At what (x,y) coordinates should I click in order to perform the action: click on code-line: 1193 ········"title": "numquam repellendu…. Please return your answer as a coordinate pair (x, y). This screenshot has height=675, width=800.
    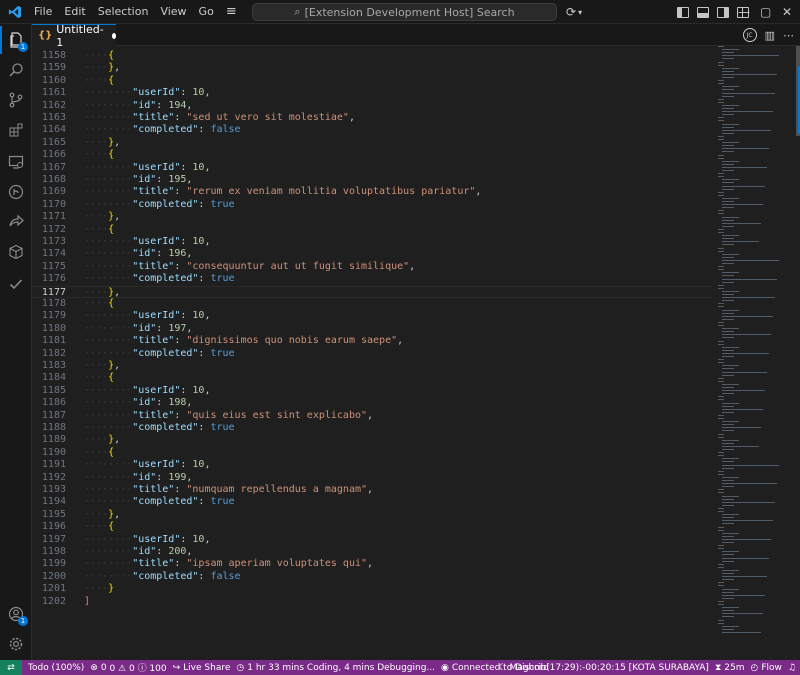
    Looking at the image, I should click on (372, 490).